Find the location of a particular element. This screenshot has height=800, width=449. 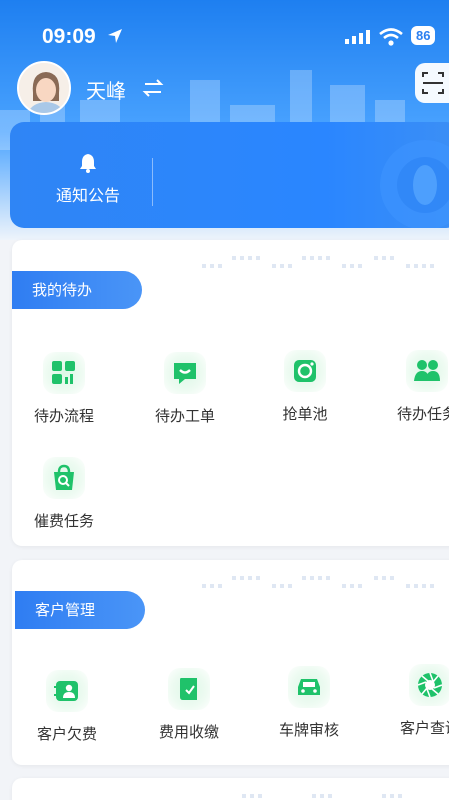

grid-item-todo-task: 待办任务 is located at coordinates (410, 387).